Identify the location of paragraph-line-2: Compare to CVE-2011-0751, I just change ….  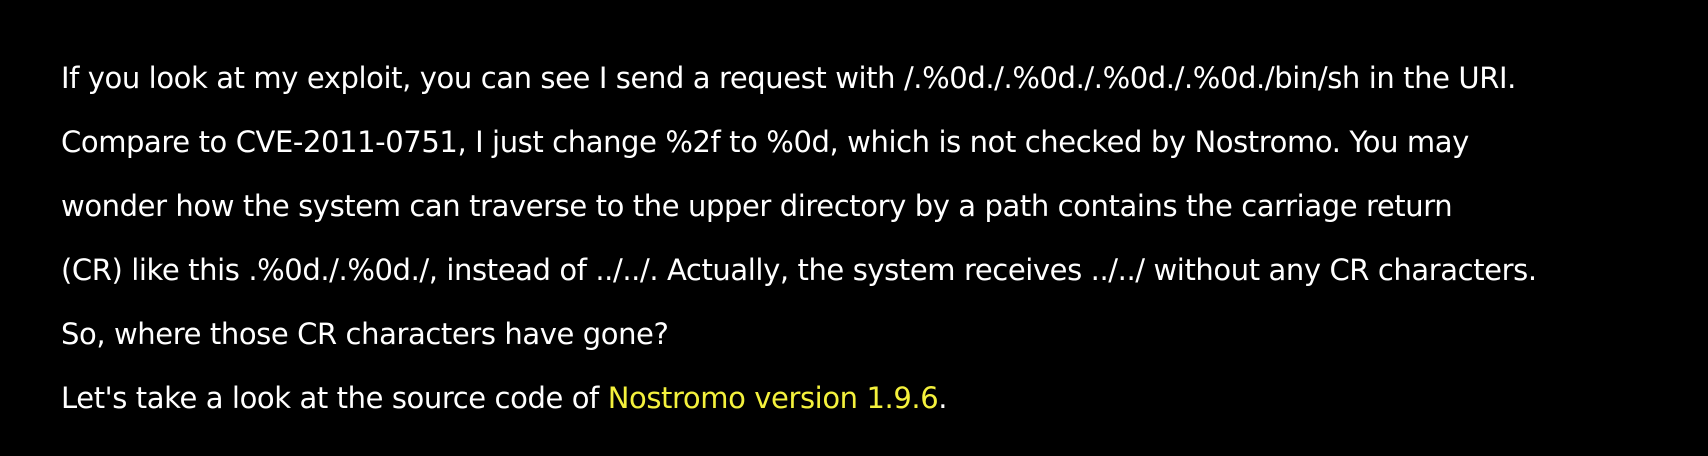
(765, 142).